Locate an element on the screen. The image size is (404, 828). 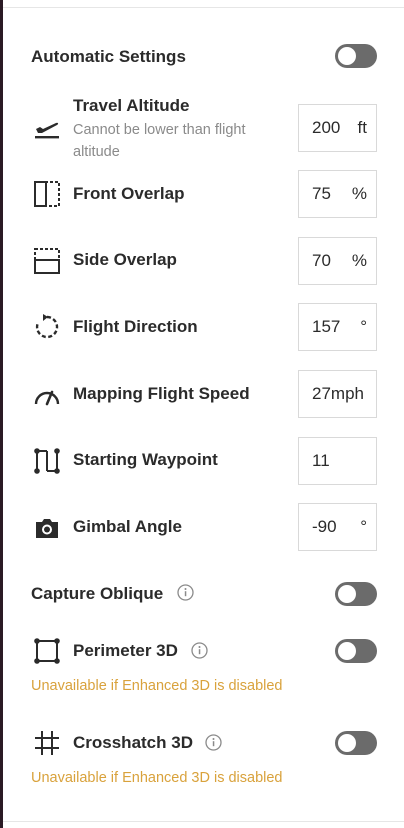
front-overlap-value: 75 is located at coordinates (321, 193).